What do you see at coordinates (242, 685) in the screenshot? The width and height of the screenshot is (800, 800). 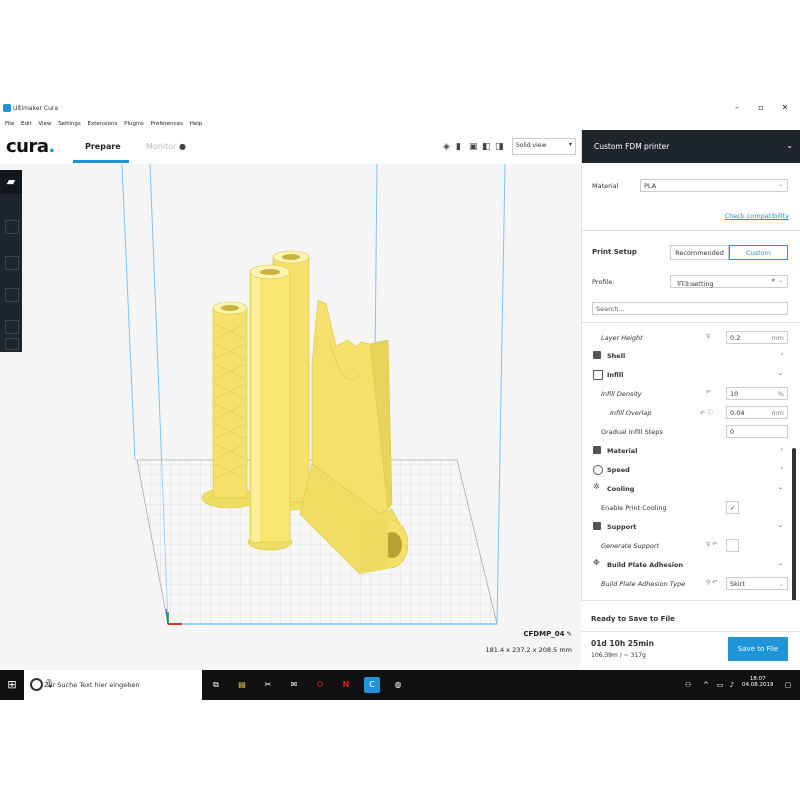 I see `file-explorer-icon: ▤` at bounding box center [242, 685].